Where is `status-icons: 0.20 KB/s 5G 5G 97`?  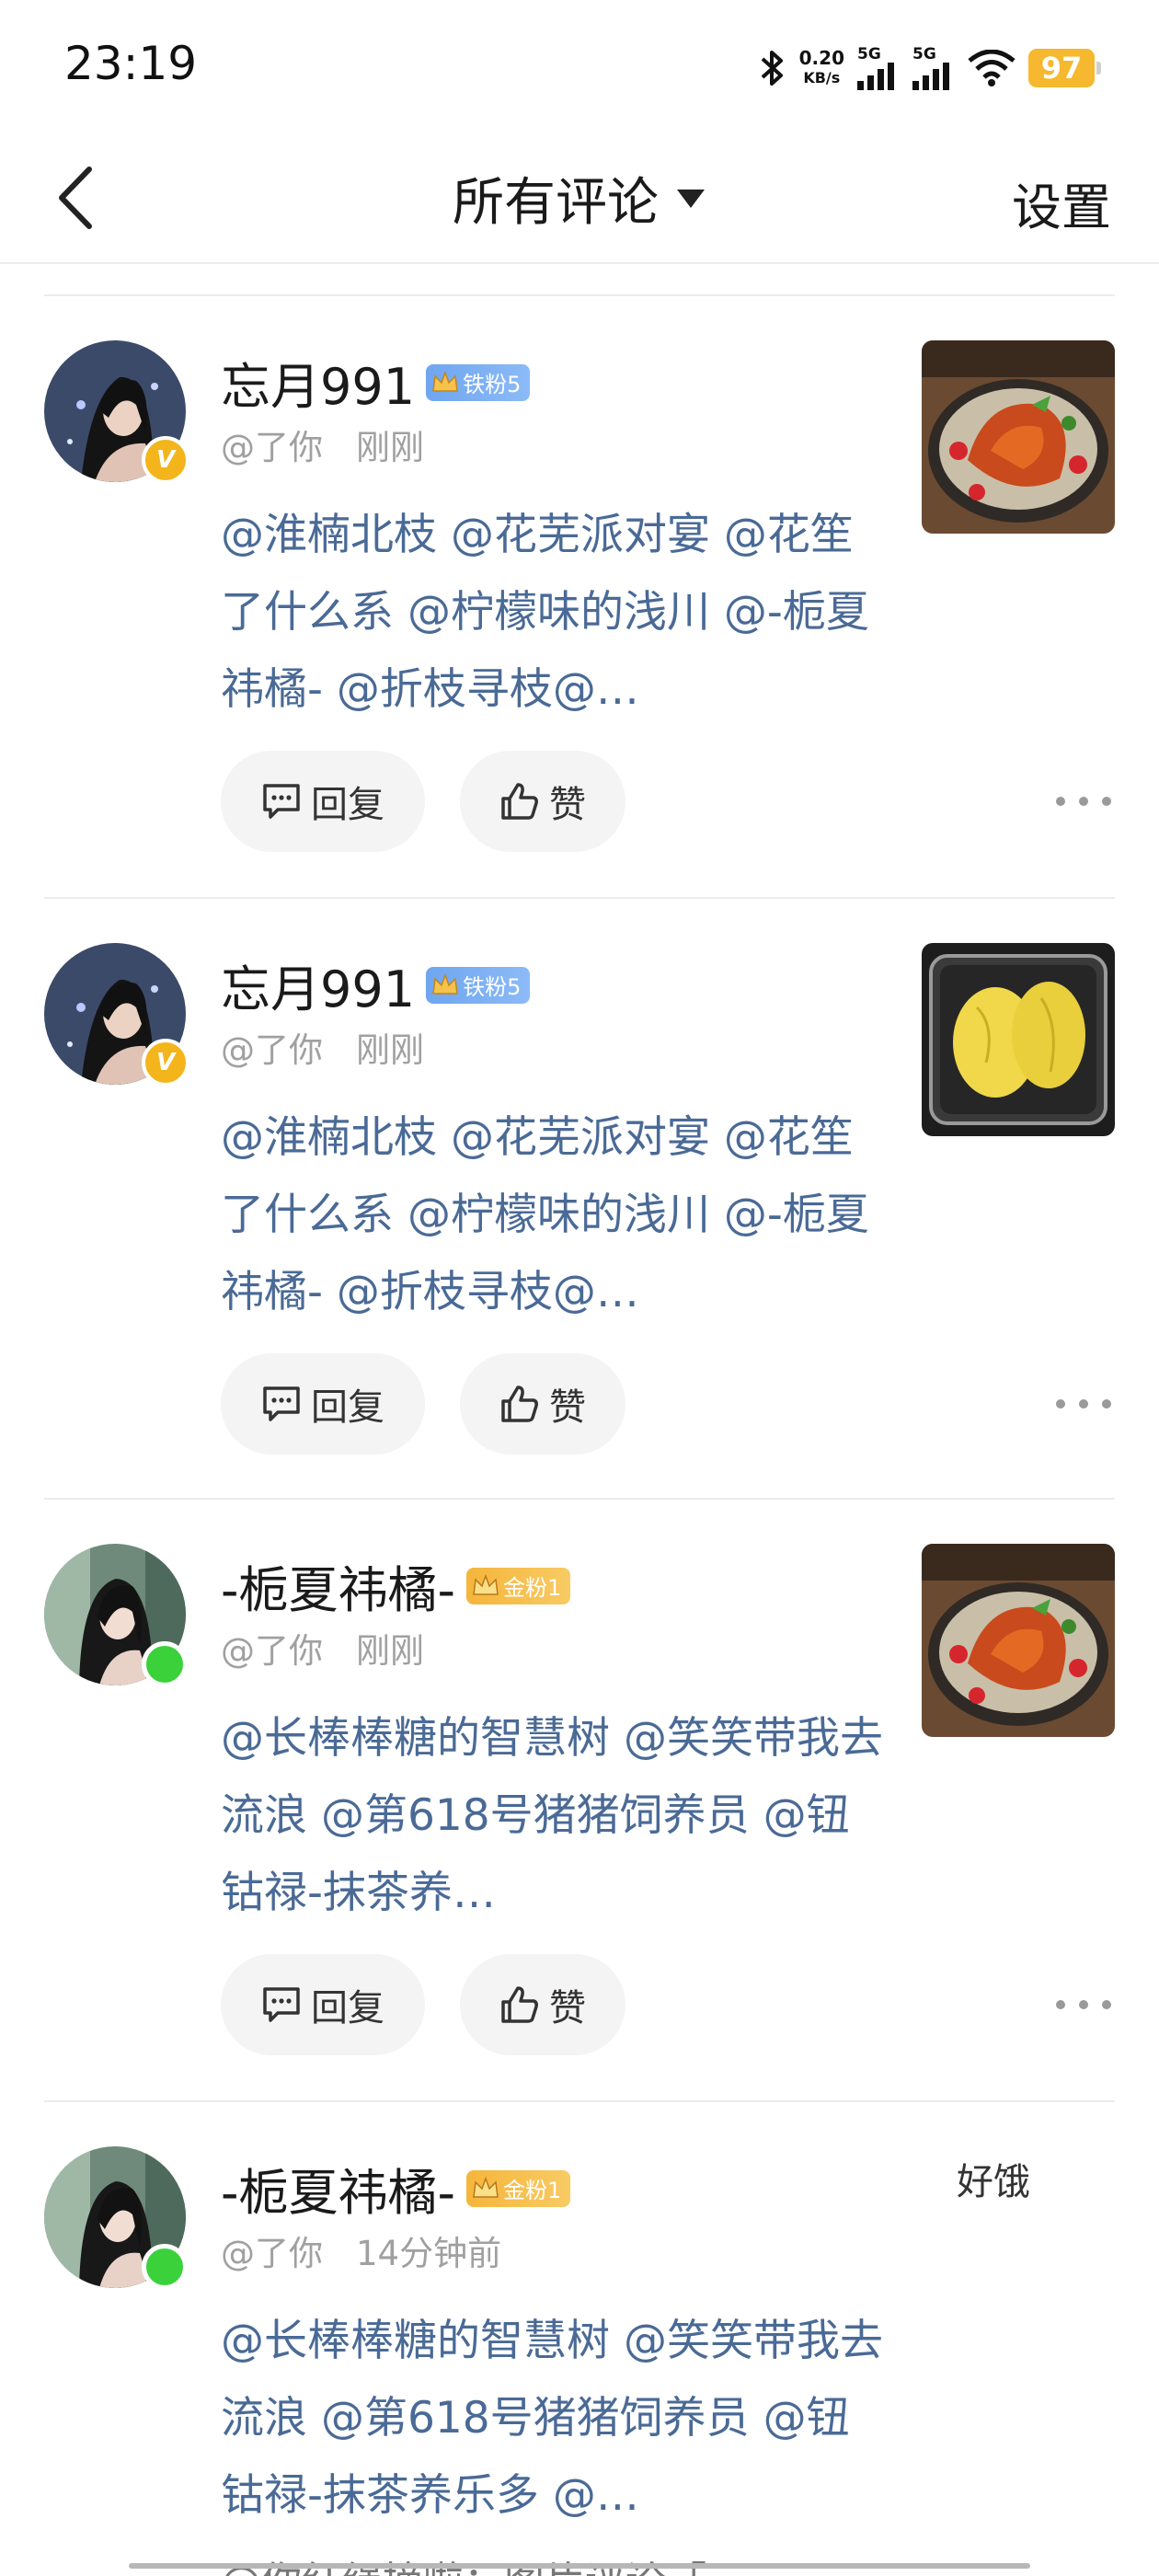 status-icons: 0.20 KB/s 5G 5G 97 is located at coordinates (929, 68).